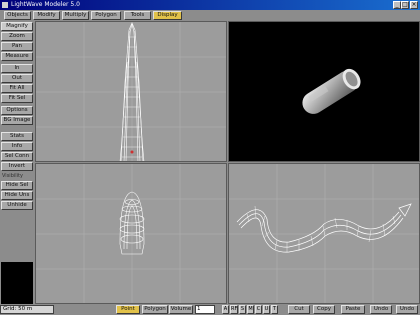 Image resolution: width=420 pixels, height=315 pixels. What do you see at coordinates (17, 15) in the screenshot?
I see `tab-objects: Objects` at bounding box center [17, 15].